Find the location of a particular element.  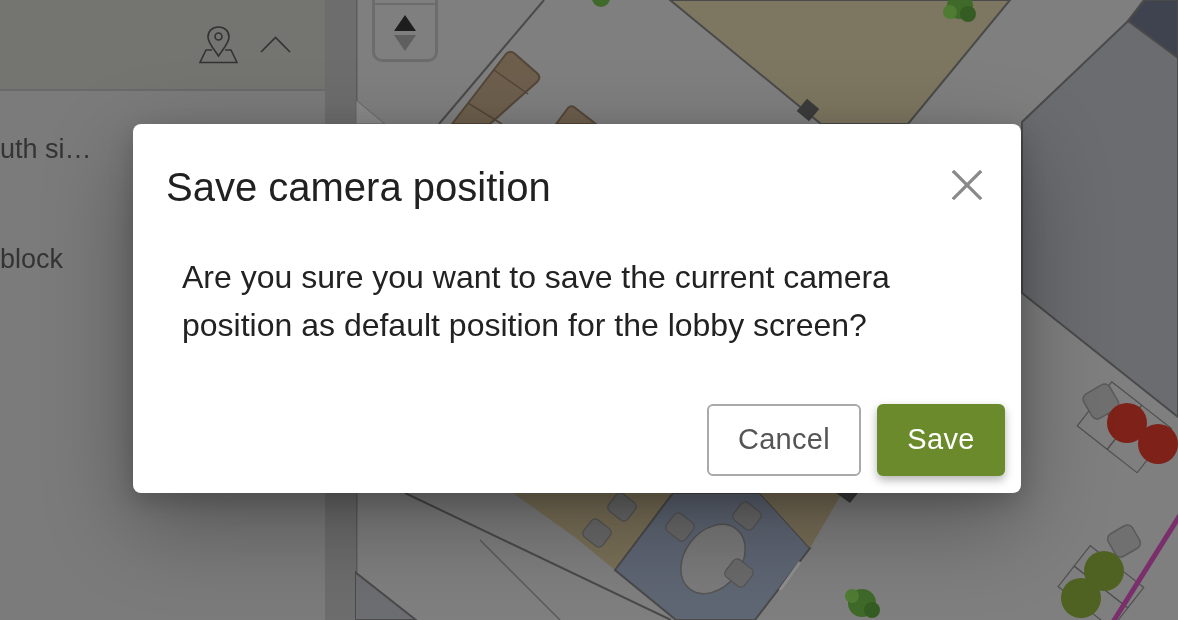

close-icon is located at coordinates (967, 185).